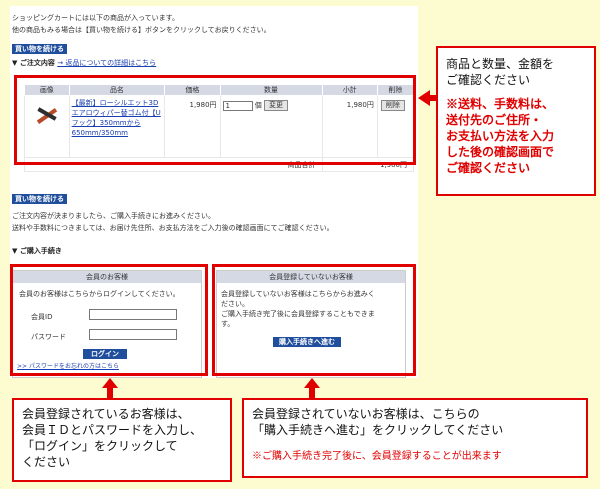 The image size is (600, 489). What do you see at coordinates (100, 446) in the screenshot?
I see `callout-member-line-3: 「ログイン」をクリックして` at bounding box center [100, 446].